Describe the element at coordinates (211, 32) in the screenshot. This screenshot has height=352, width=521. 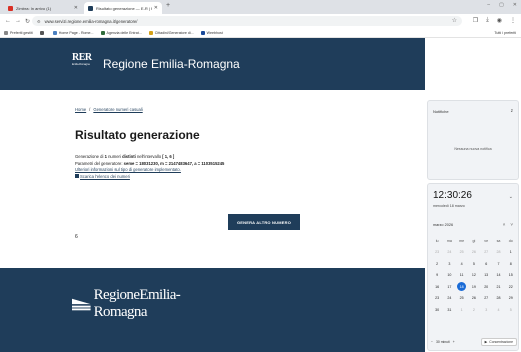
I see `bookmark-item: Weebhost` at that location.